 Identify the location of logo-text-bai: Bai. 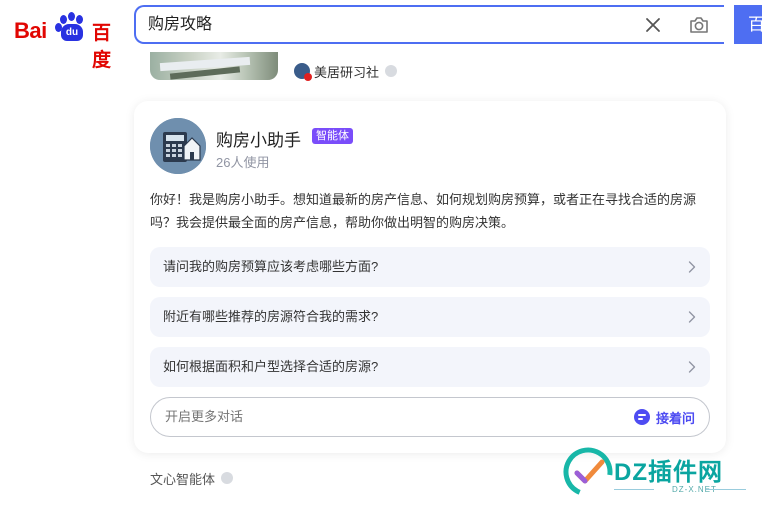
(30, 30).